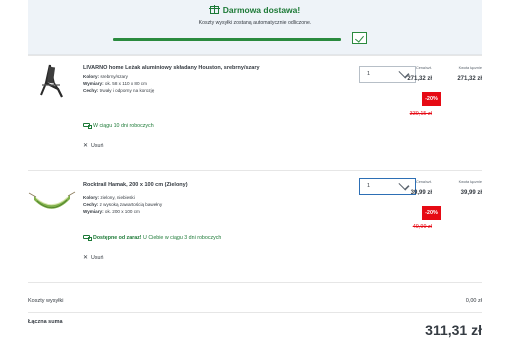  I want to click on old-price: 339,15 zł, so click(420, 114).